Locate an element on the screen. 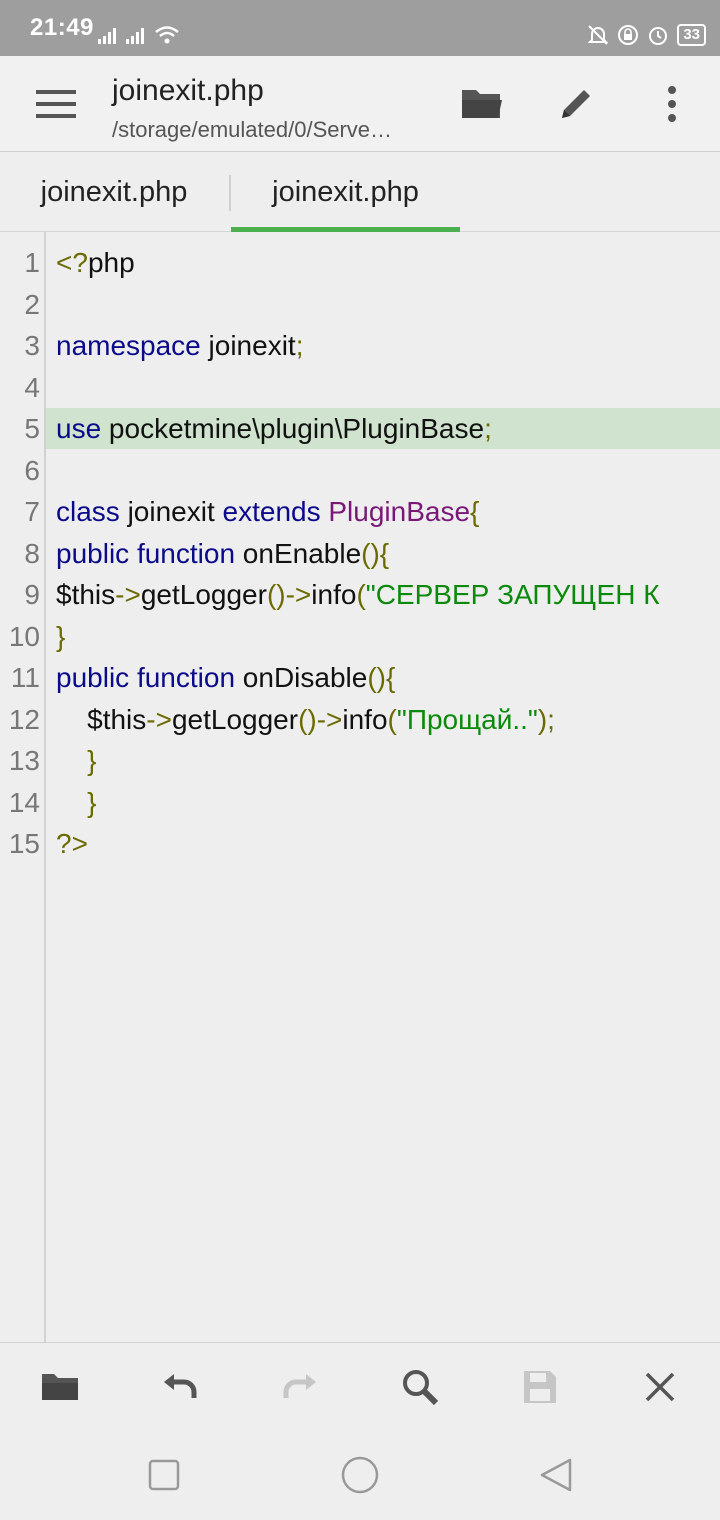 Image resolution: width=720 pixels, height=1520 pixels. code-token: class is located at coordinates (88, 511).